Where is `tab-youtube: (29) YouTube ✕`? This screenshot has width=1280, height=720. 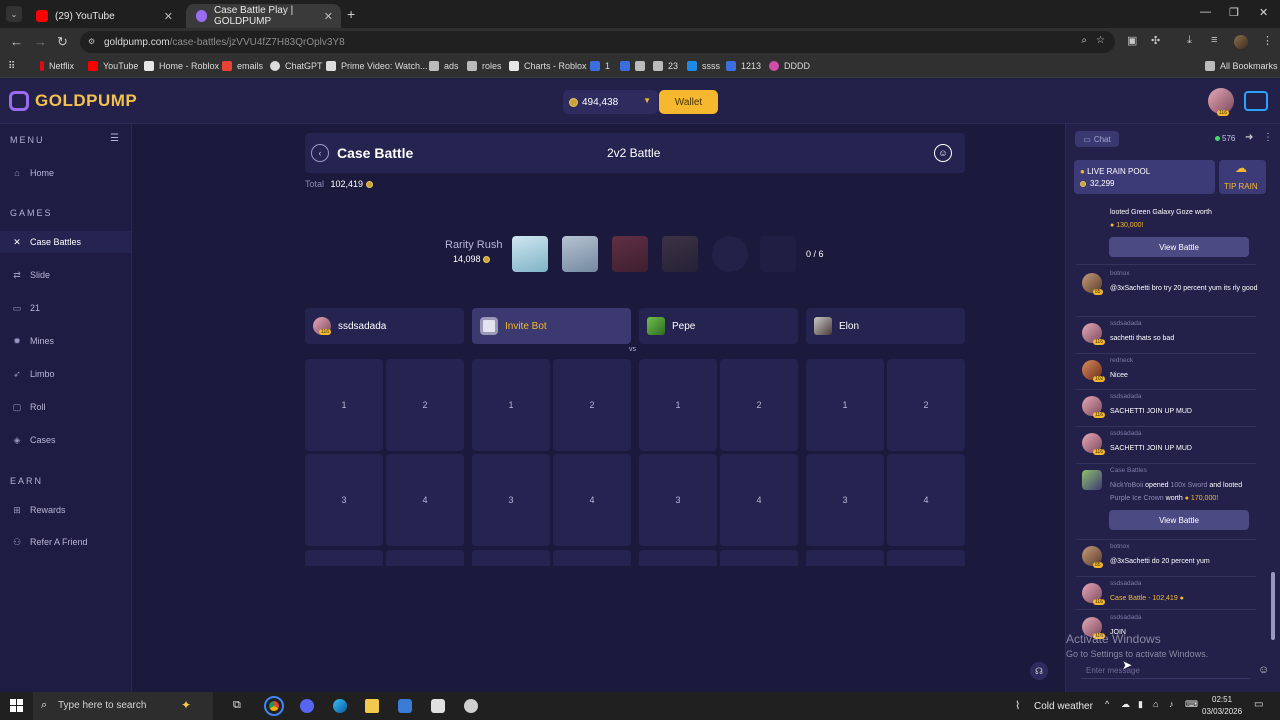
tab-youtube: (29) YouTube ✕ is located at coordinates (103, 16).